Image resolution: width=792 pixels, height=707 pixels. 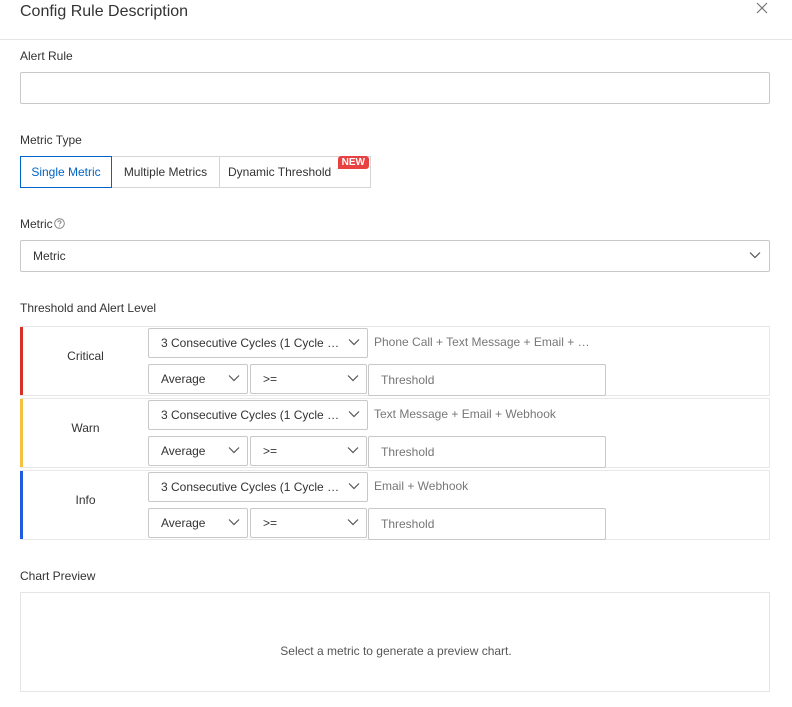 I want to click on metric-type-single-metric: Single Metric, so click(x=66, y=172).